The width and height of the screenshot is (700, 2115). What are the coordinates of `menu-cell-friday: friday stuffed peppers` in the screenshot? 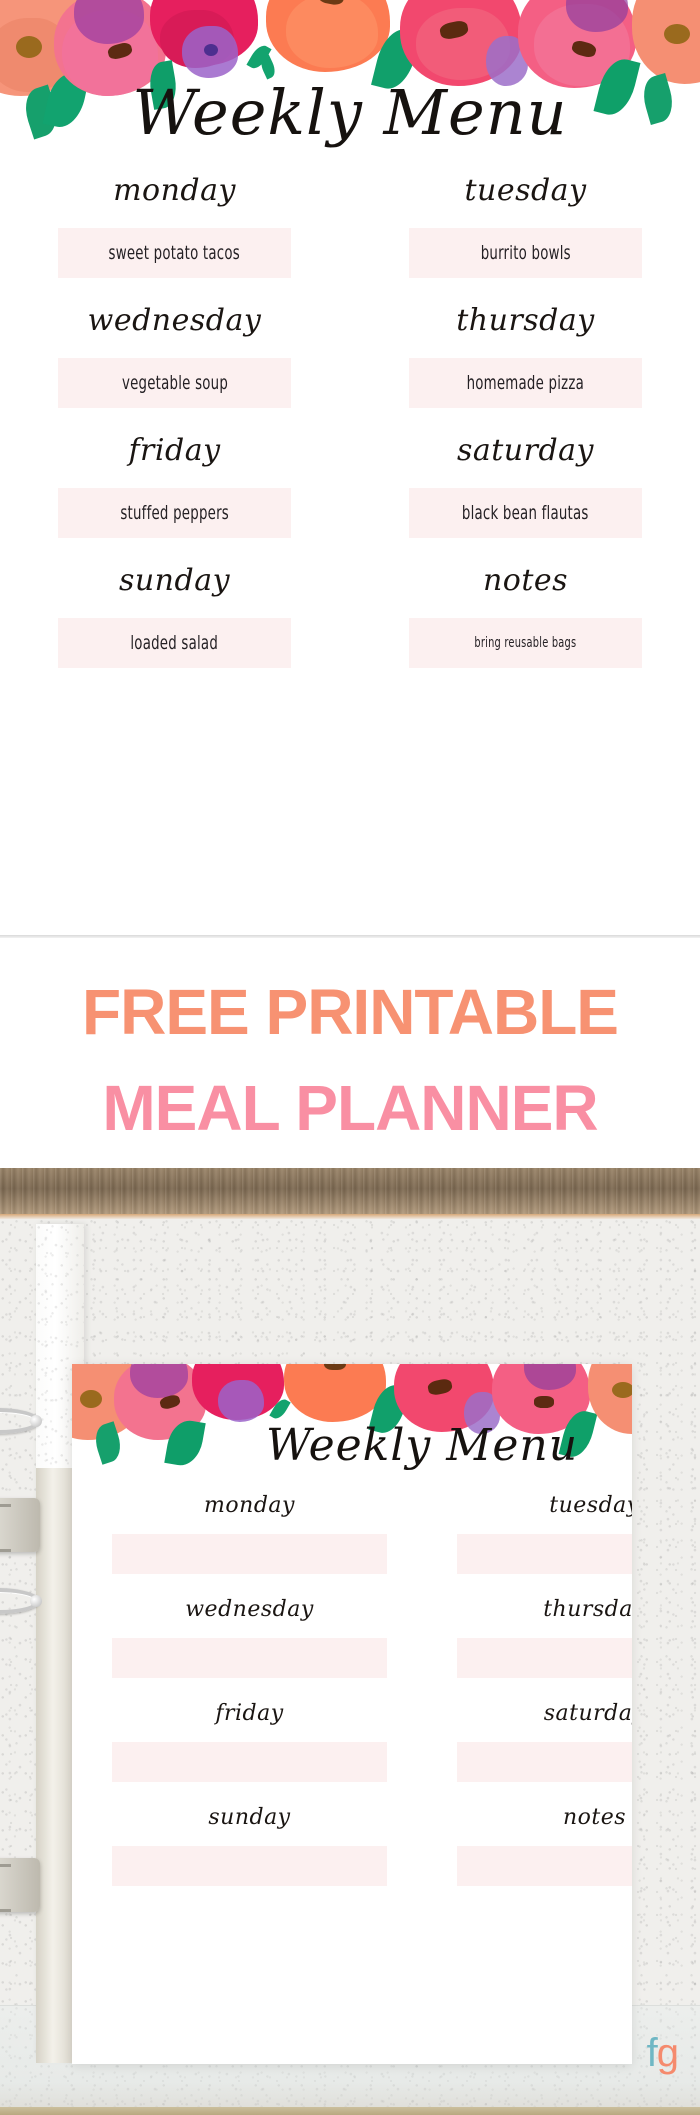 It's located at (174, 497).